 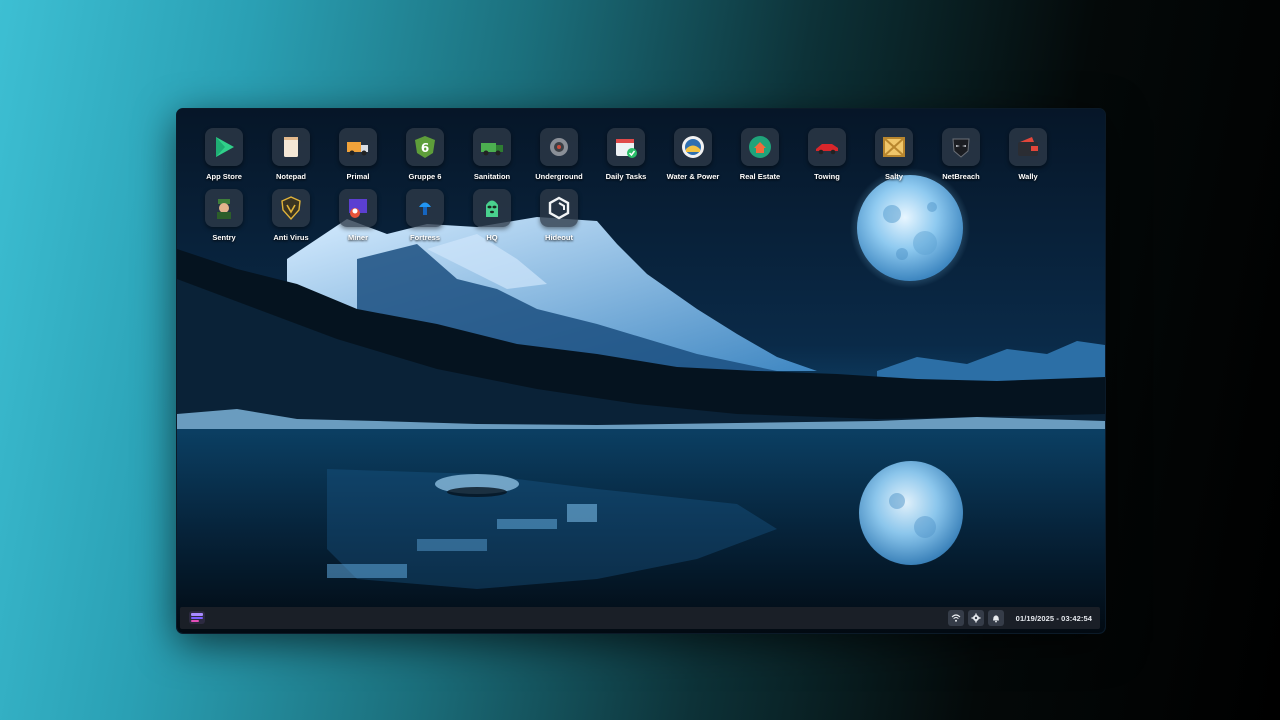 I want to click on miner-icon, so click(x=358, y=208).